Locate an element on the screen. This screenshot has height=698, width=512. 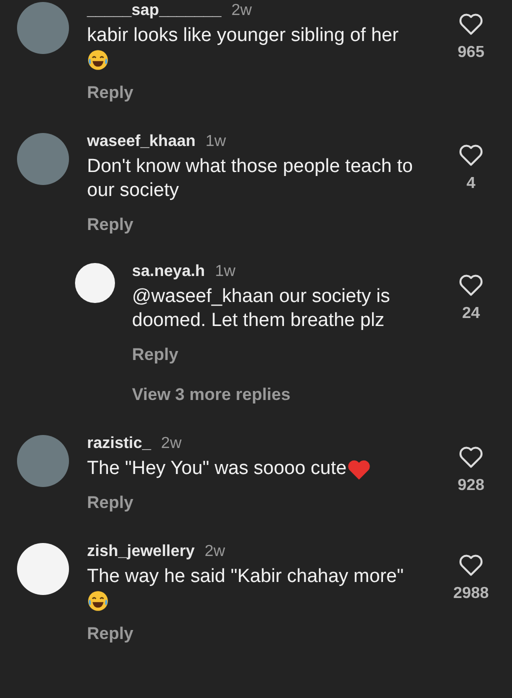
comment-text: Don't know what those people teach to our society is located at coordinates (250, 179).